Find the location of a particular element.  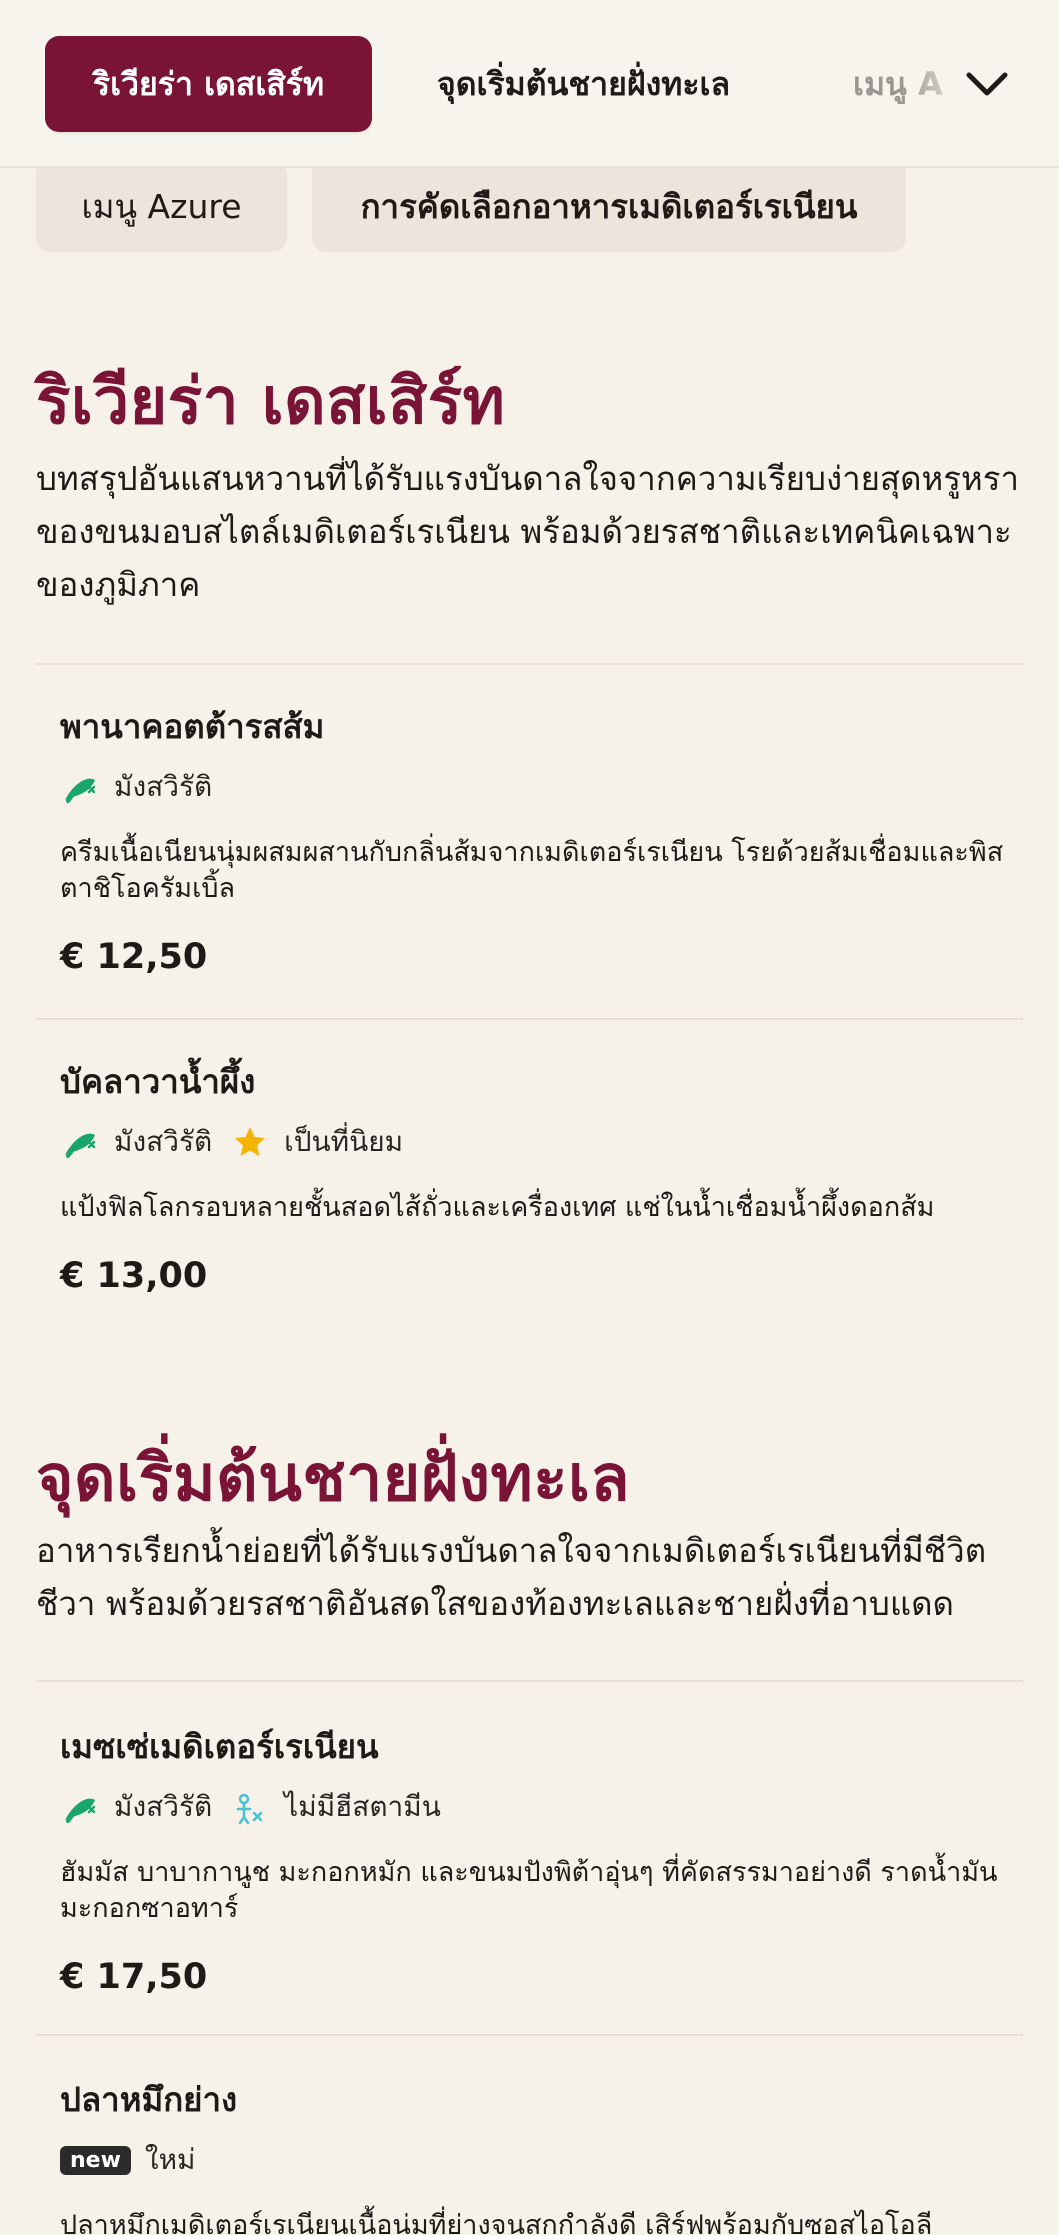

tag-new: new ใหม่ is located at coordinates (128, 2160).